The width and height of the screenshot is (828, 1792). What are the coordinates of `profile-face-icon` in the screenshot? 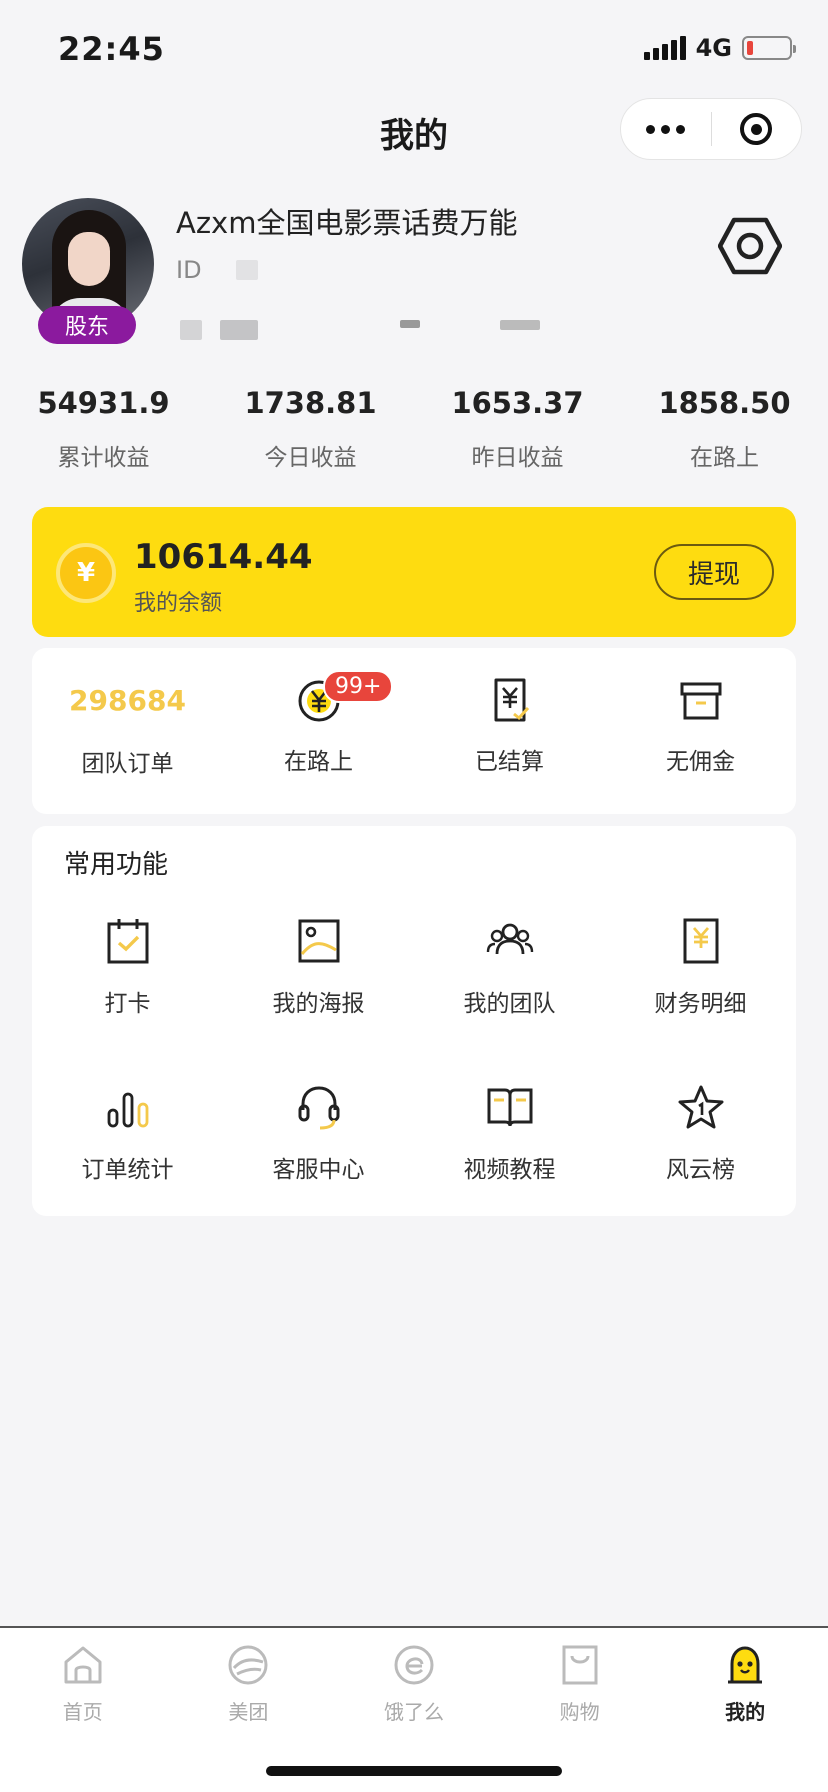 It's located at (745, 1665).